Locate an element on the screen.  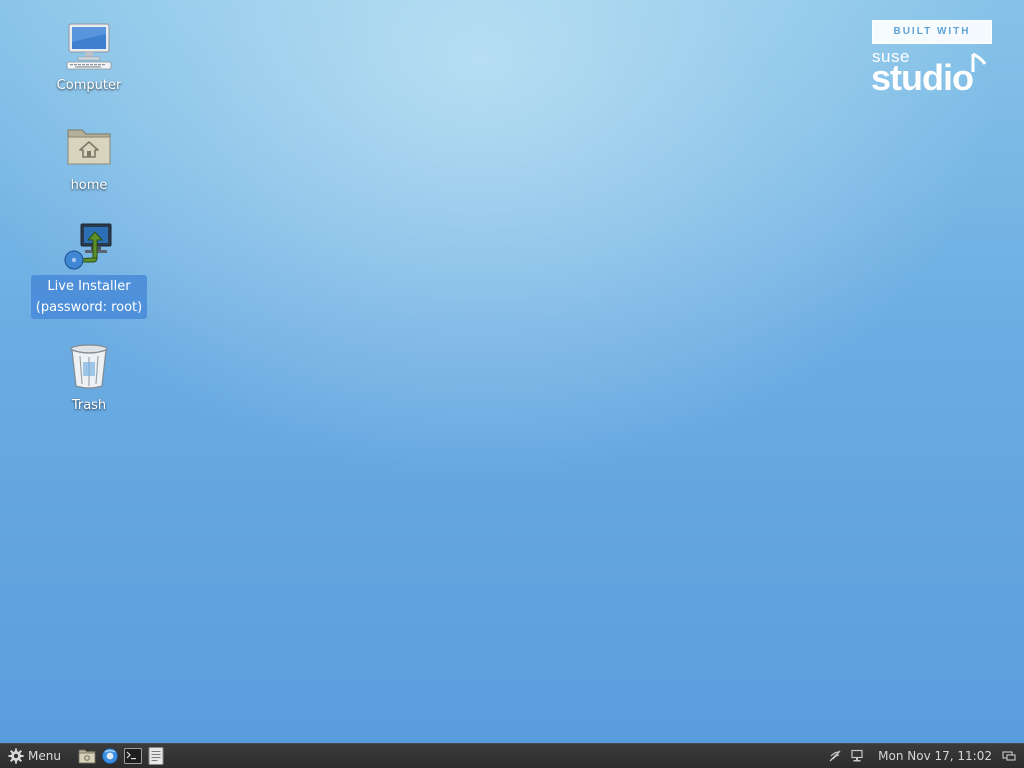
network-icon is located at coordinates (835, 756).